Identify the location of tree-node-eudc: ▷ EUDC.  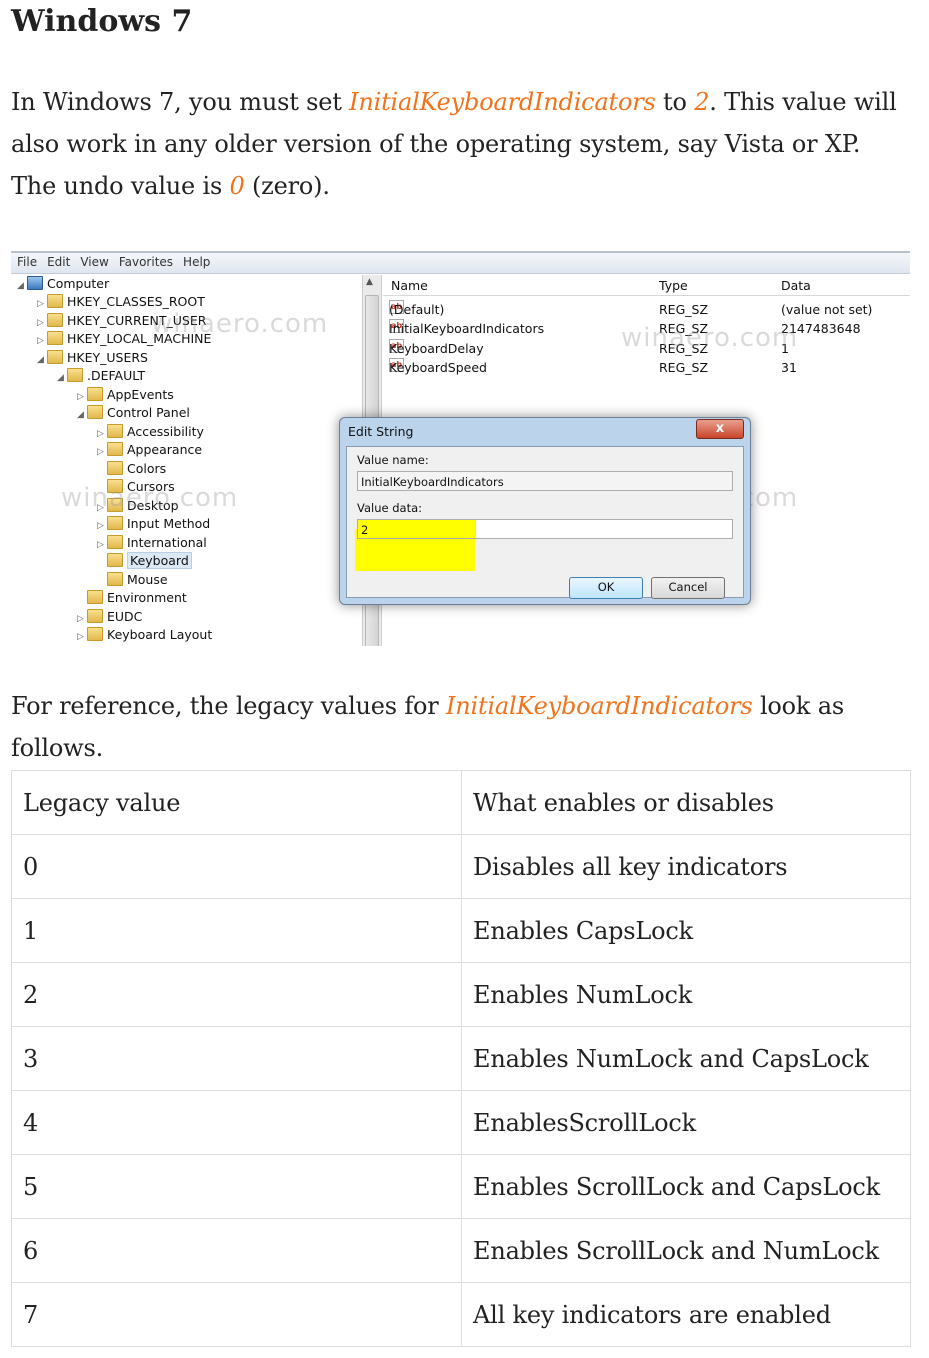
(109, 617).